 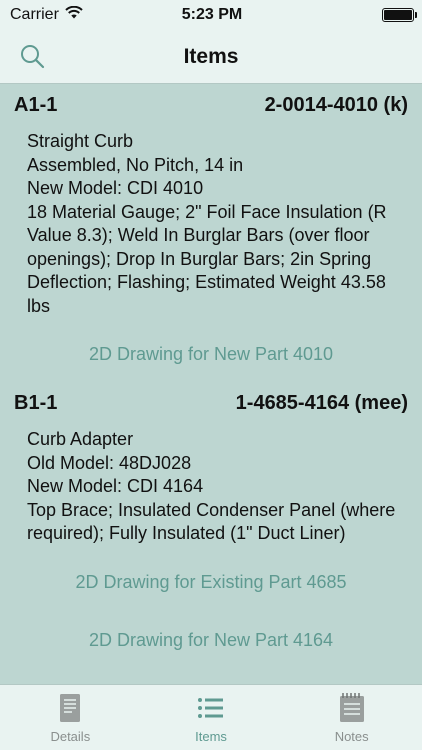 I want to click on tab-notes: Notes, so click(x=351, y=717).